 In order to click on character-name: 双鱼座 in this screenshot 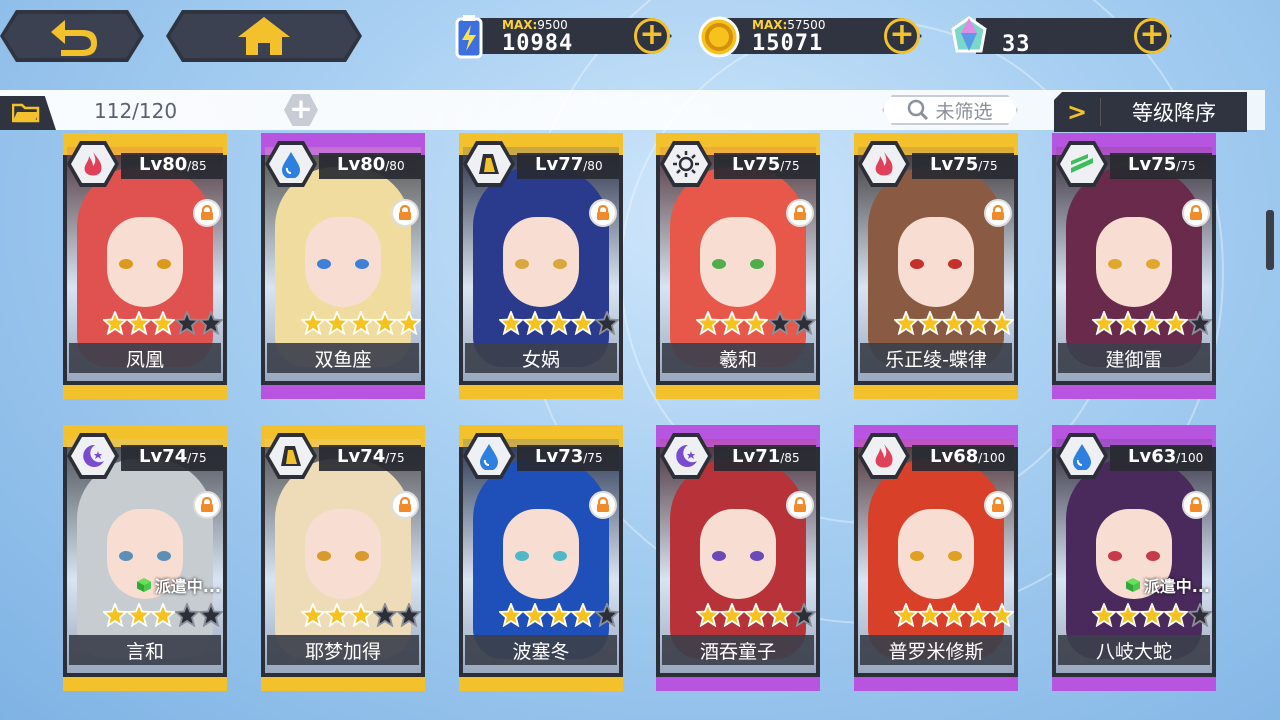, I will do `click(343, 360)`.